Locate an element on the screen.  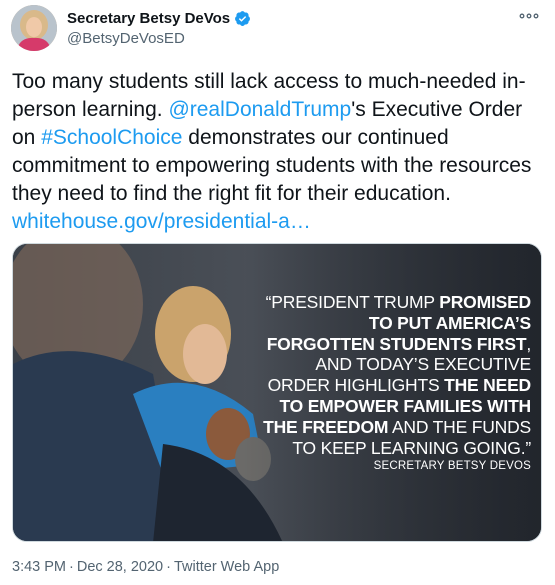
mention-link: @realDonaldTrump is located at coordinates (259, 109).